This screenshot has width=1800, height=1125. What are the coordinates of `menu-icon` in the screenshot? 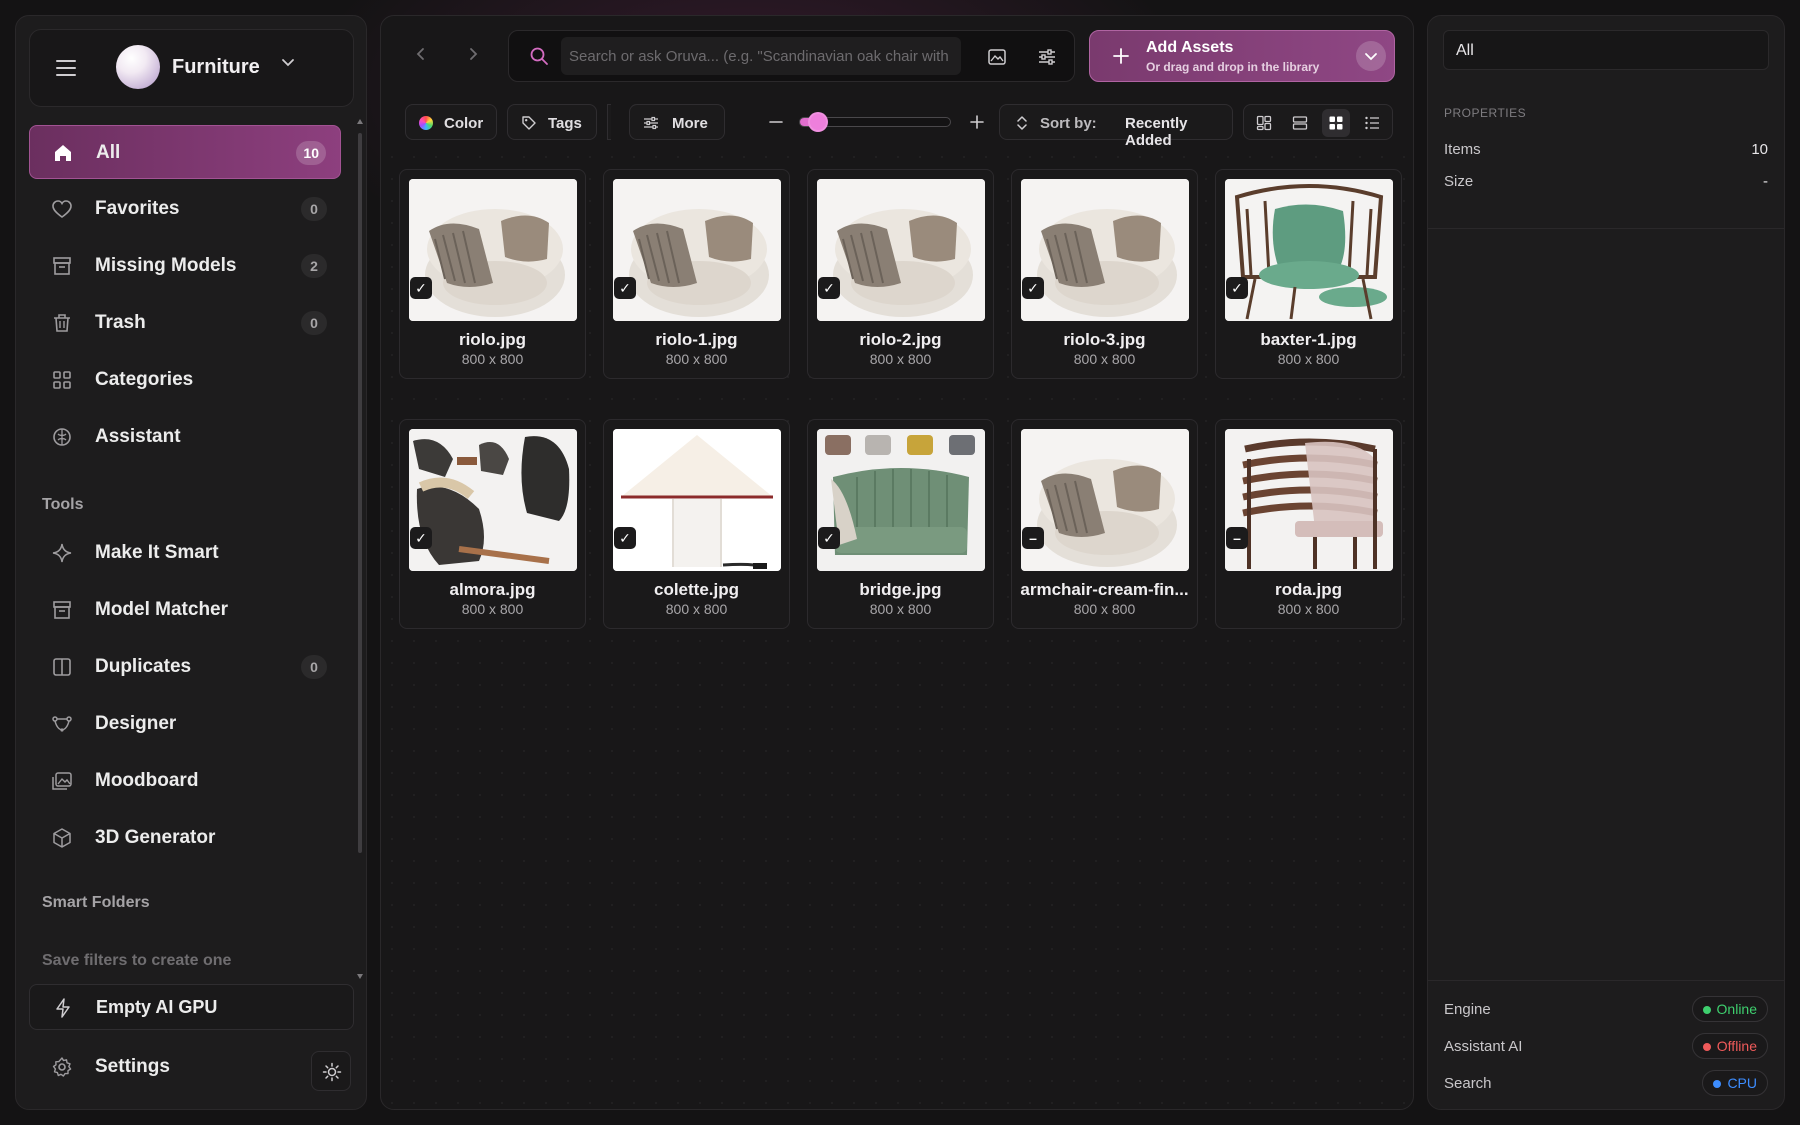 It's located at (66, 68).